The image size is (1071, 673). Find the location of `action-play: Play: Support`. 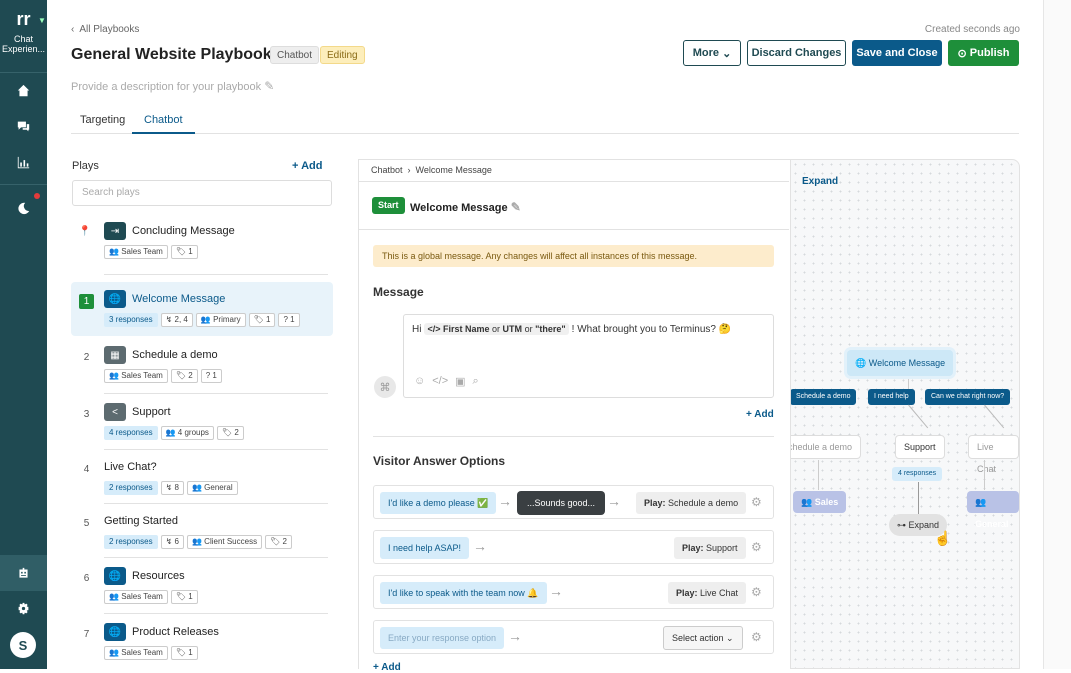

action-play: Play: Support is located at coordinates (710, 548).